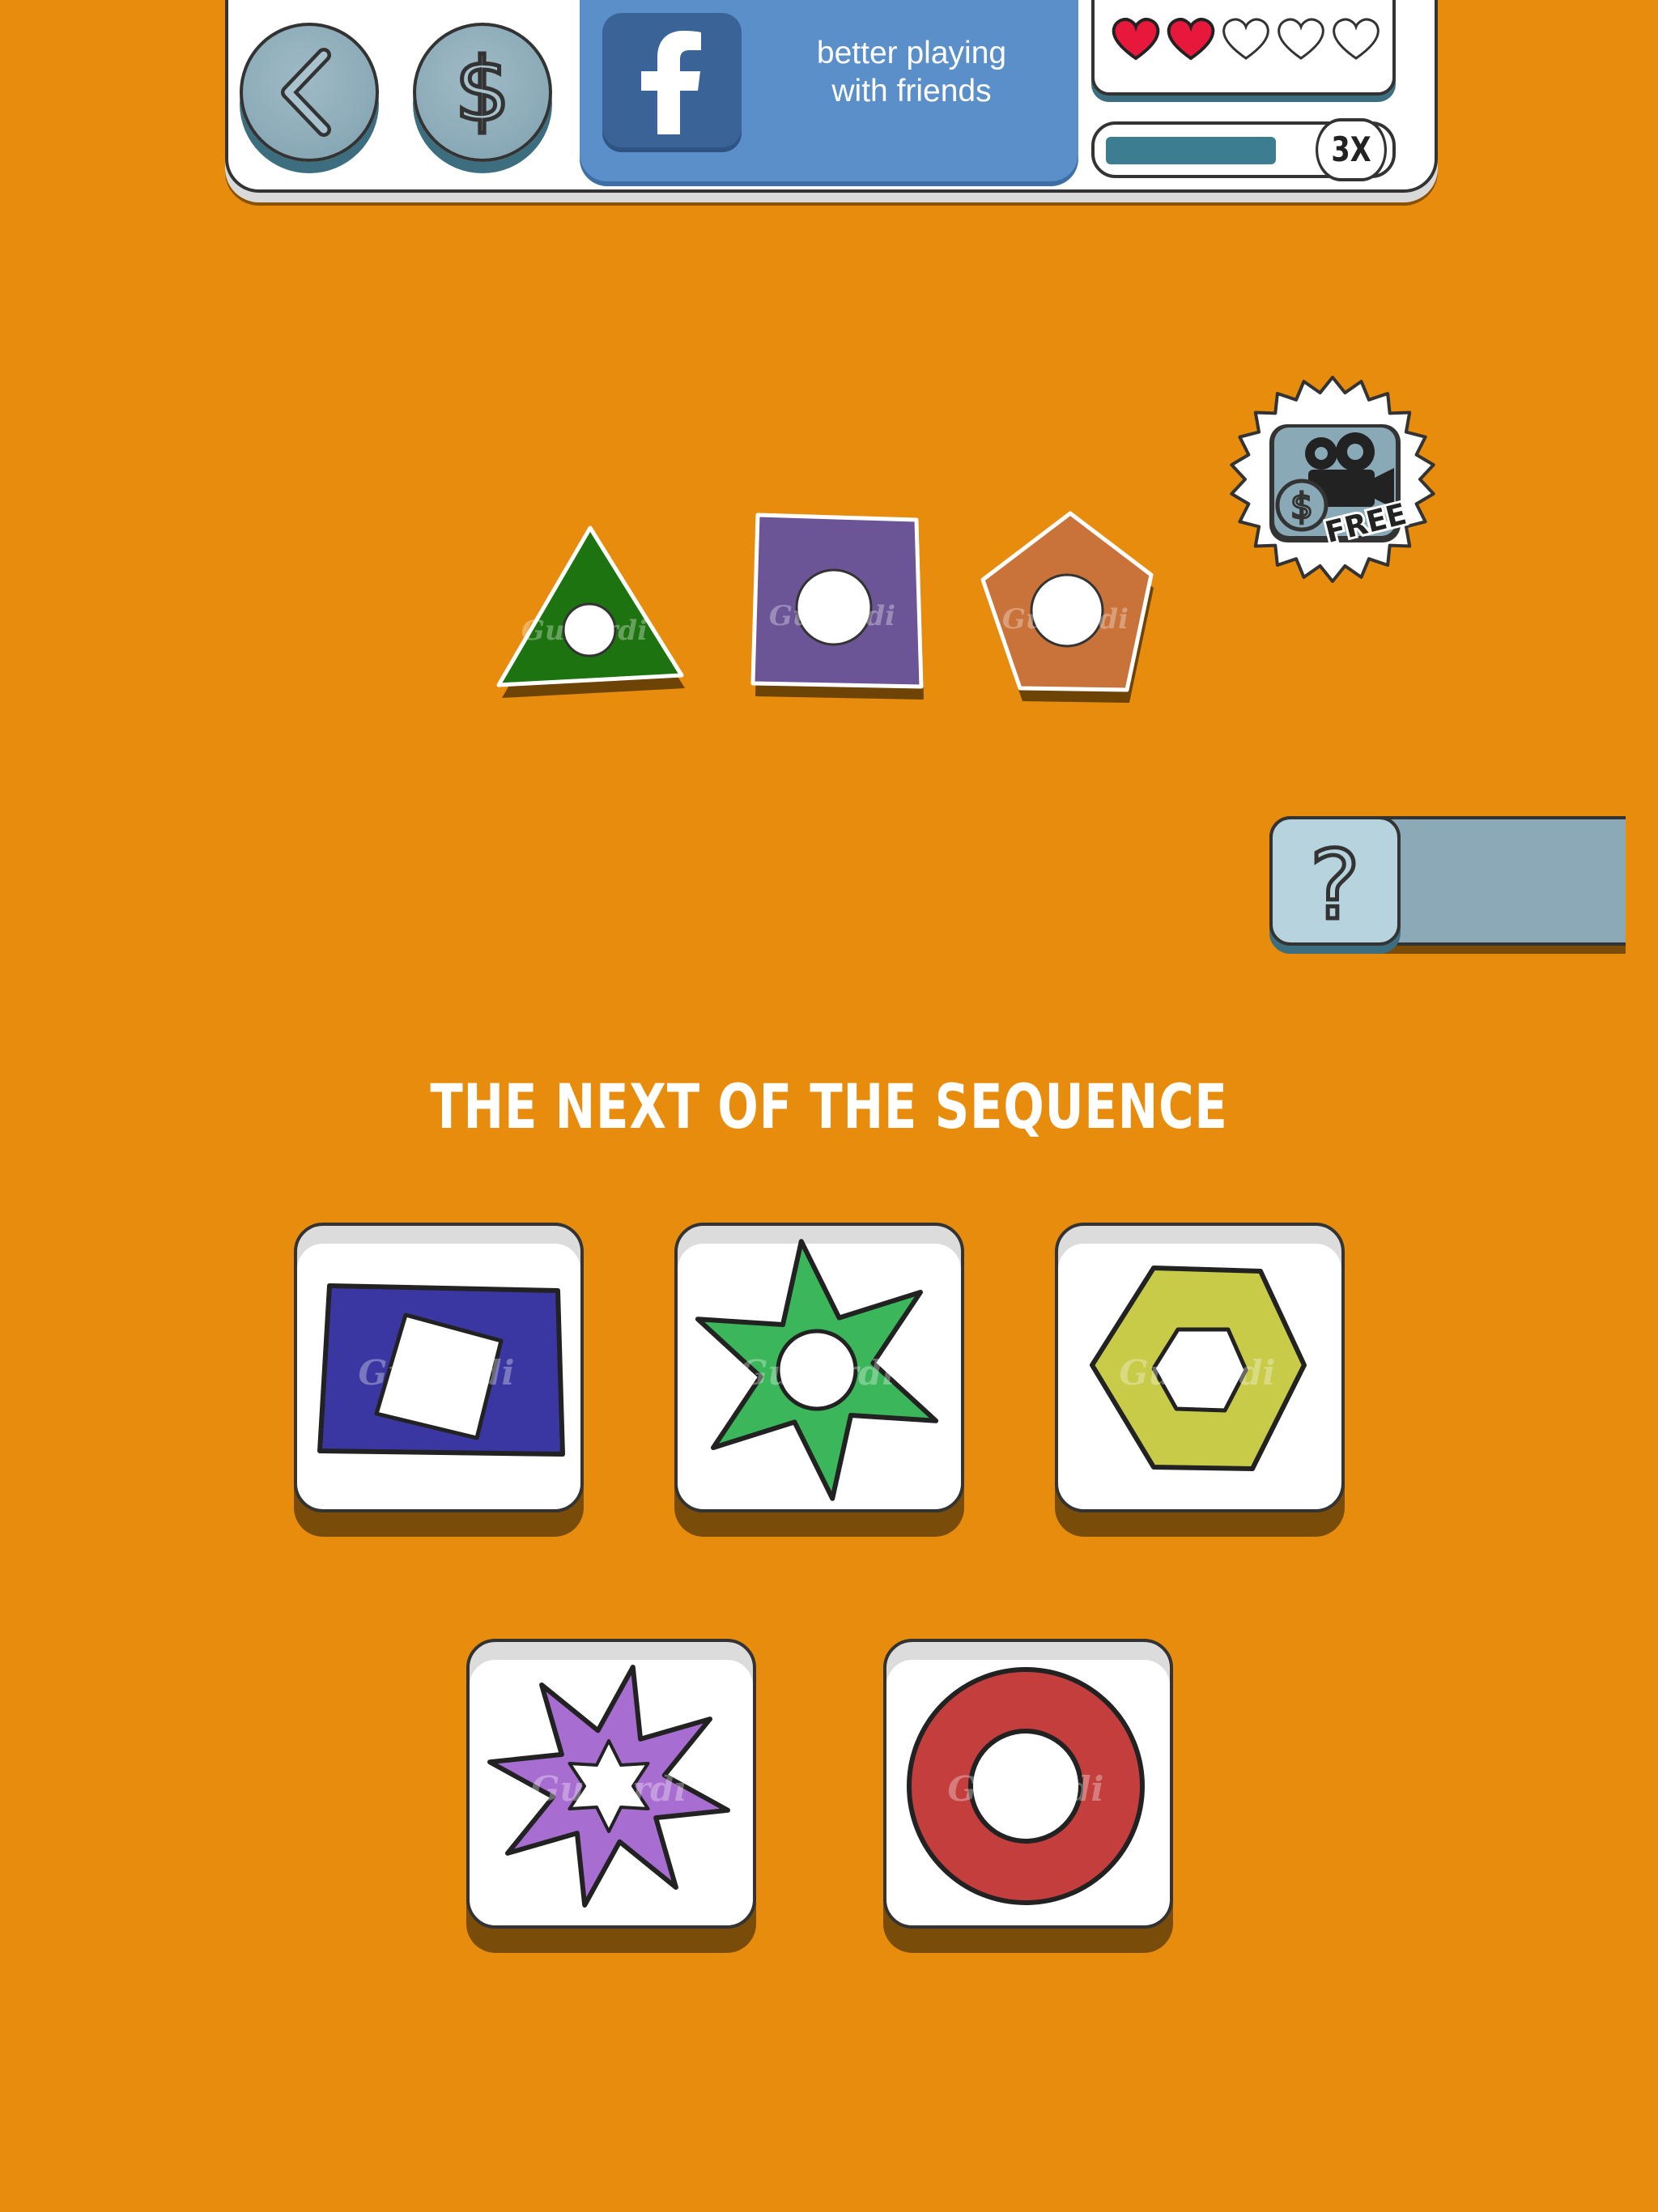  I want to click on chevron-left-icon, so click(306, 93).